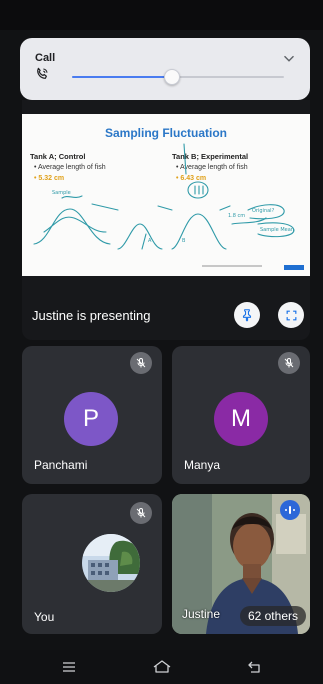 The image size is (323, 684). I want to click on navigation-bar, so click(161, 667).